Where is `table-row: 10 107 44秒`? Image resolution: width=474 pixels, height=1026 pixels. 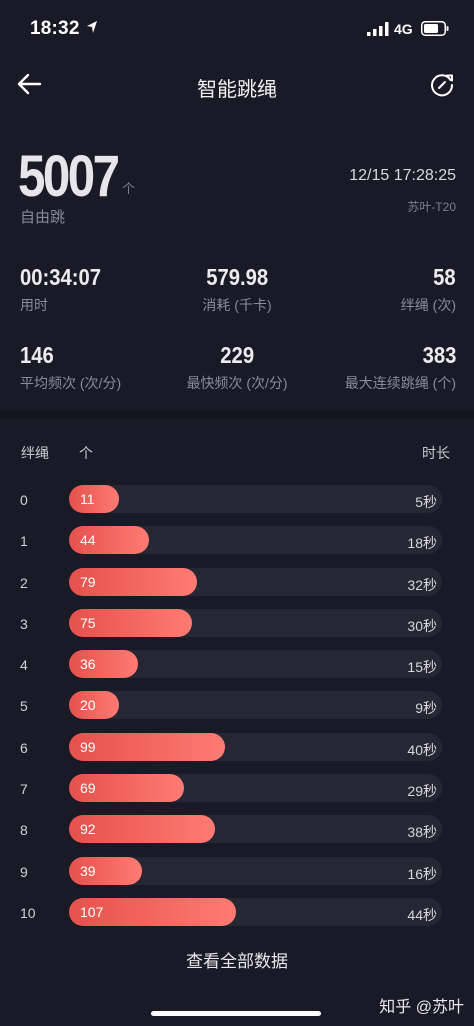
table-row: 10 107 44秒 is located at coordinates (237, 917).